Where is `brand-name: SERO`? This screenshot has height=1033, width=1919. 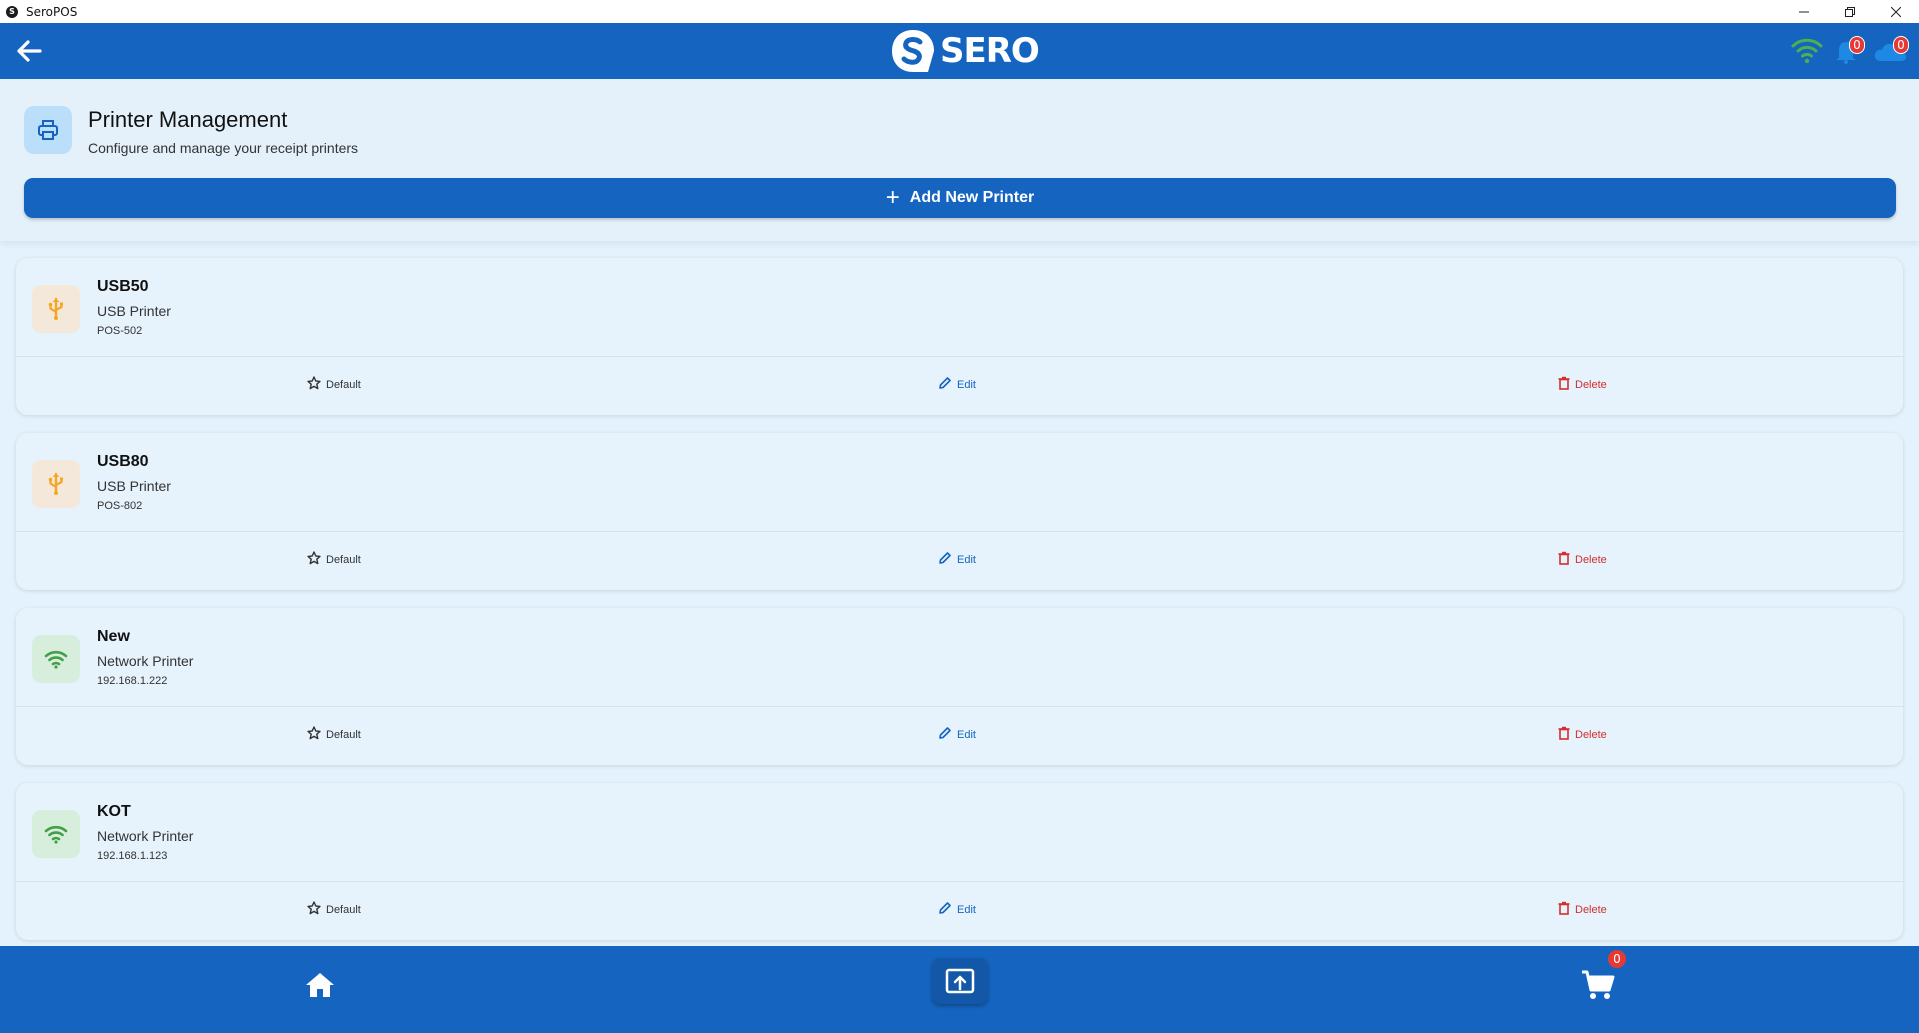
brand-name: SERO is located at coordinates (990, 51).